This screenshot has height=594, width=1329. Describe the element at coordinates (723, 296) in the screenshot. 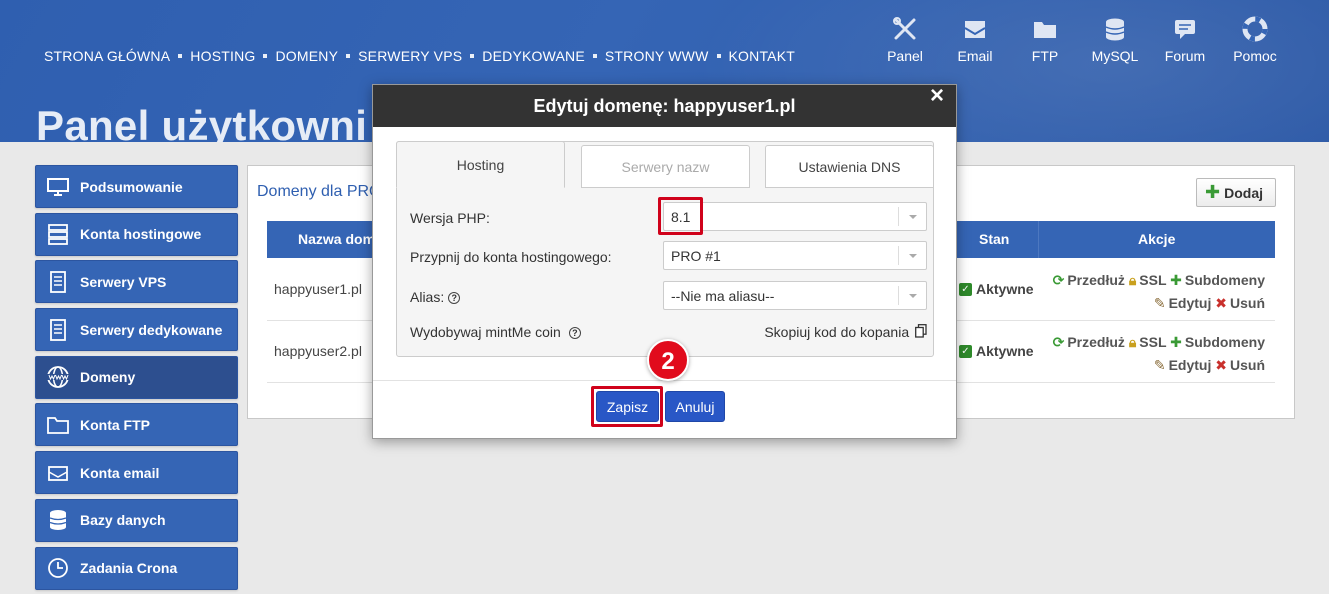

I see `alias-value: --Nie ma aliasu--` at that location.